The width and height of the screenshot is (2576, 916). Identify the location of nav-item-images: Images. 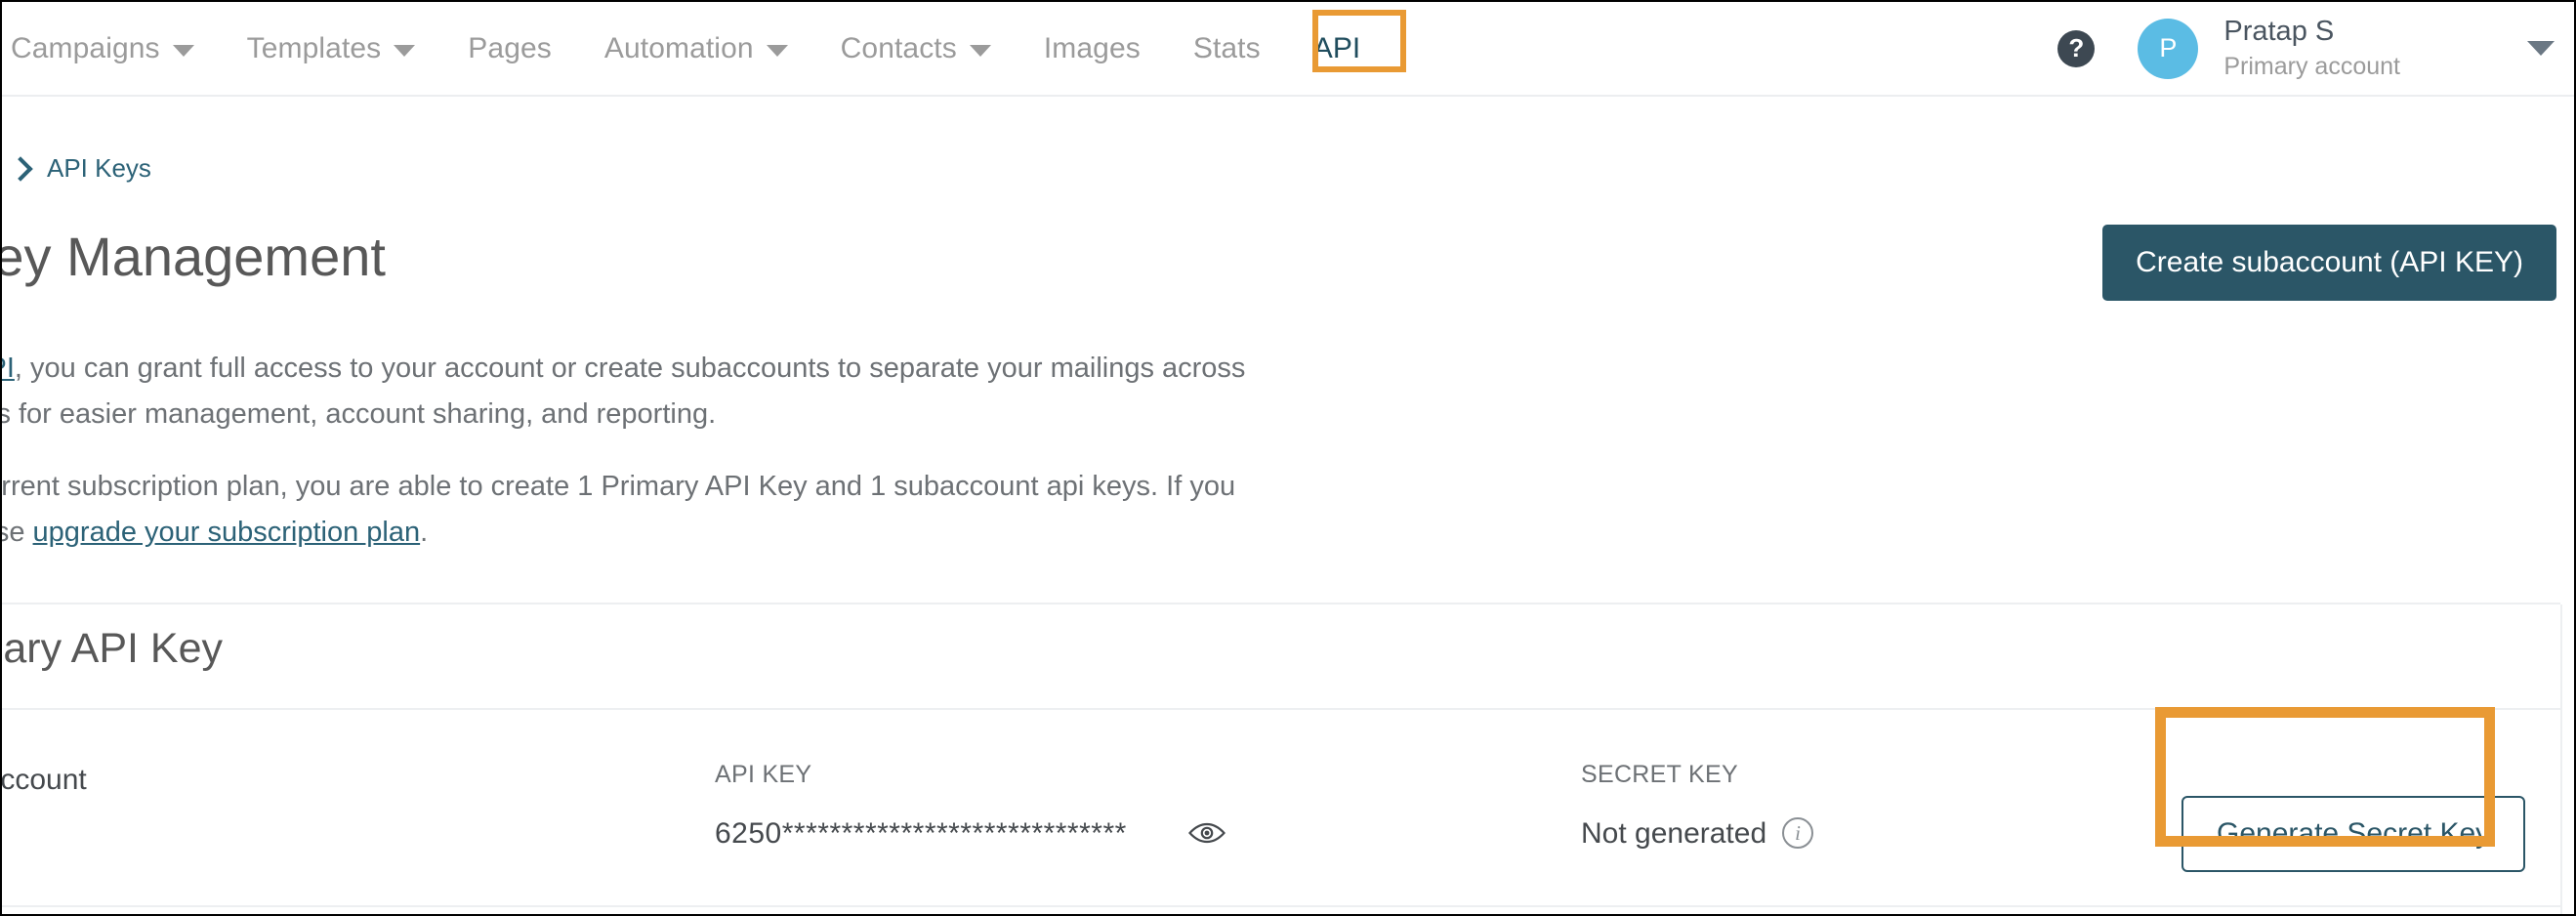
(1092, 48).